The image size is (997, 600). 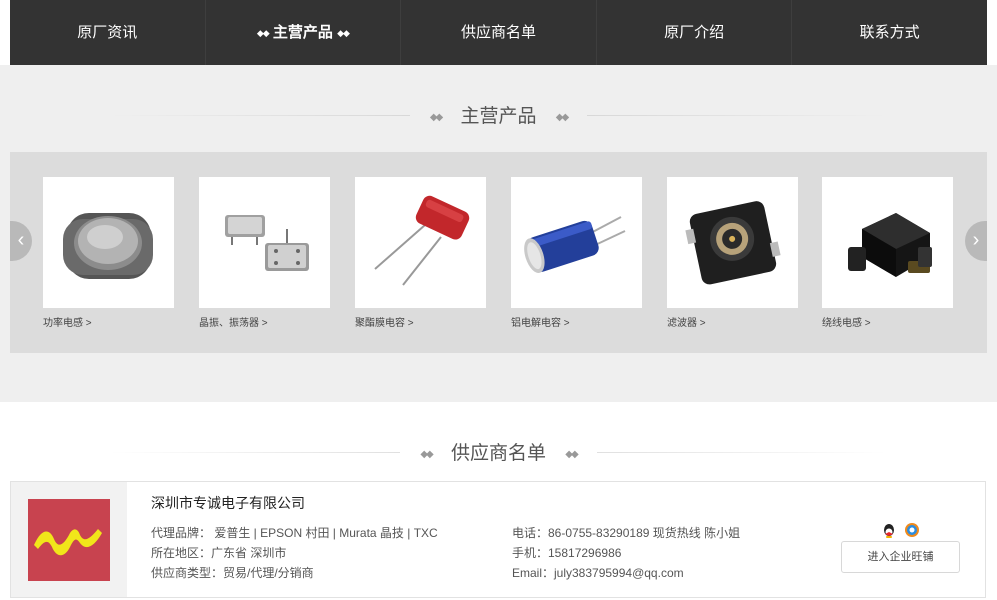 I want to click on top-nav: 原厂资讯 ◆◆ 主营产品 ◆◆ 供应商名单 原厂介绍 联系方式, so click(x=498, y=32).